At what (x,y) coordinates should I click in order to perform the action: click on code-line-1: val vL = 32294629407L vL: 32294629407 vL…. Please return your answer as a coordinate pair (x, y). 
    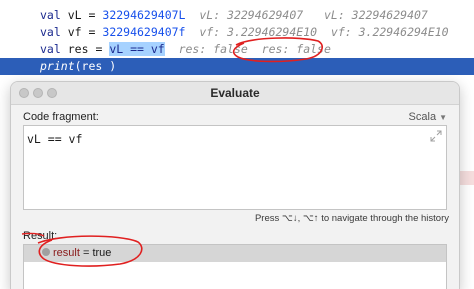
    Looking at the image, I should click on (237, 15).